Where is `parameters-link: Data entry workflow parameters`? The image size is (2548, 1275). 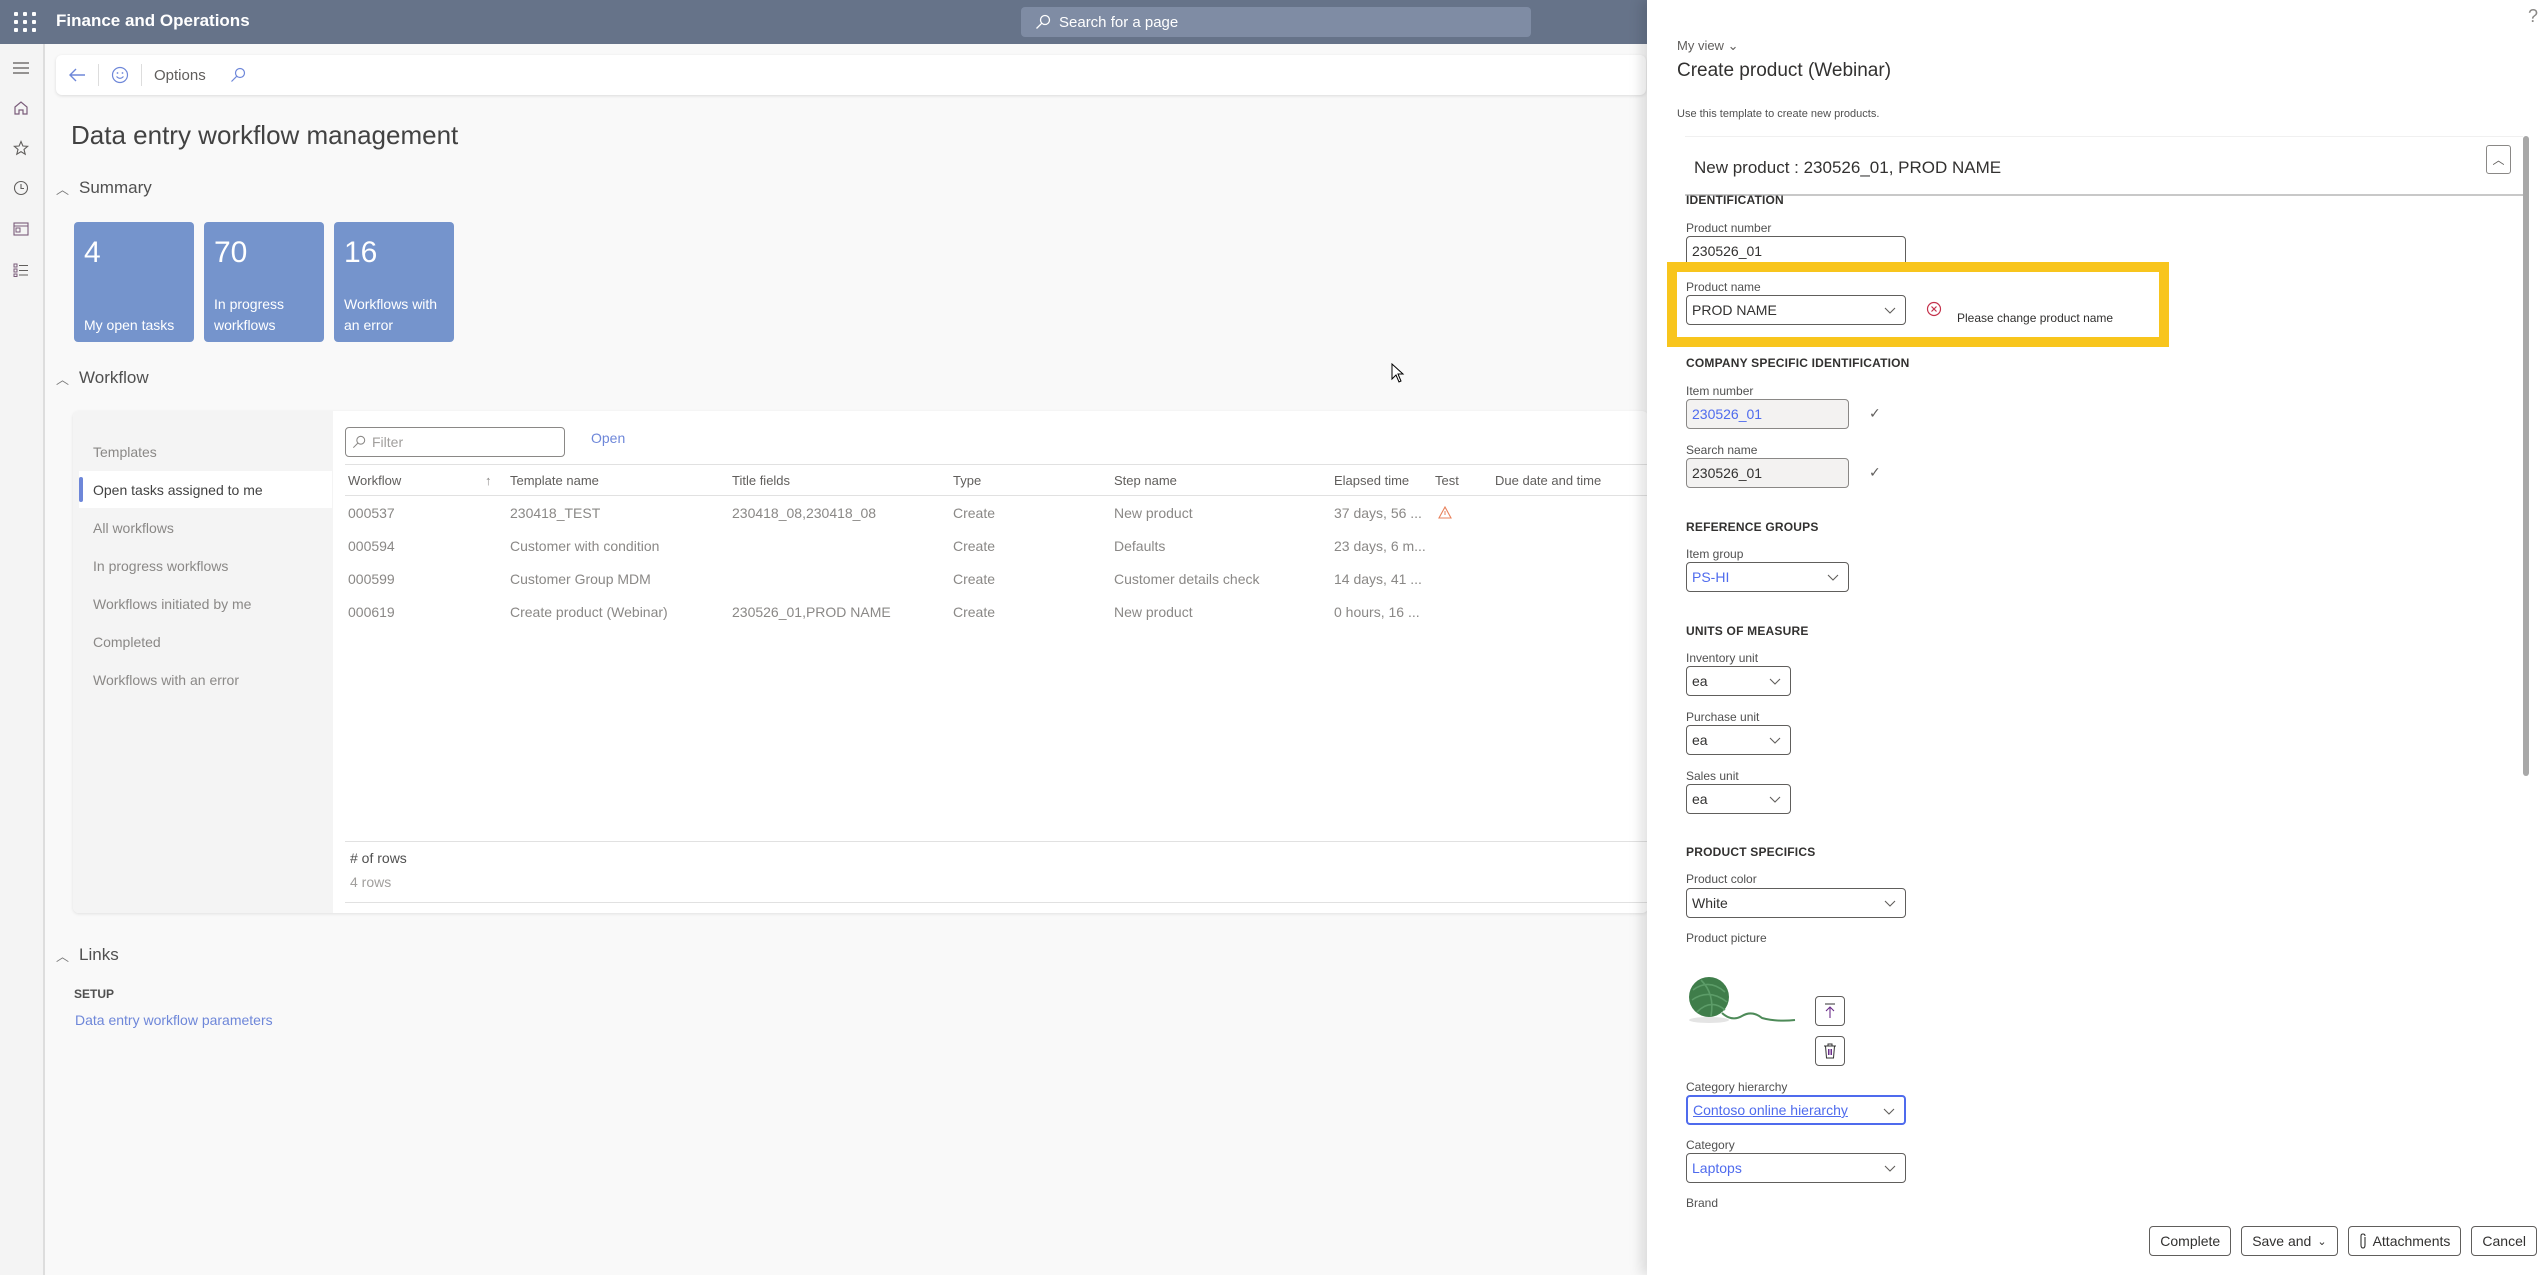 parameters-link: Data entry workflow parameters is located at coordinates (174, 1020).